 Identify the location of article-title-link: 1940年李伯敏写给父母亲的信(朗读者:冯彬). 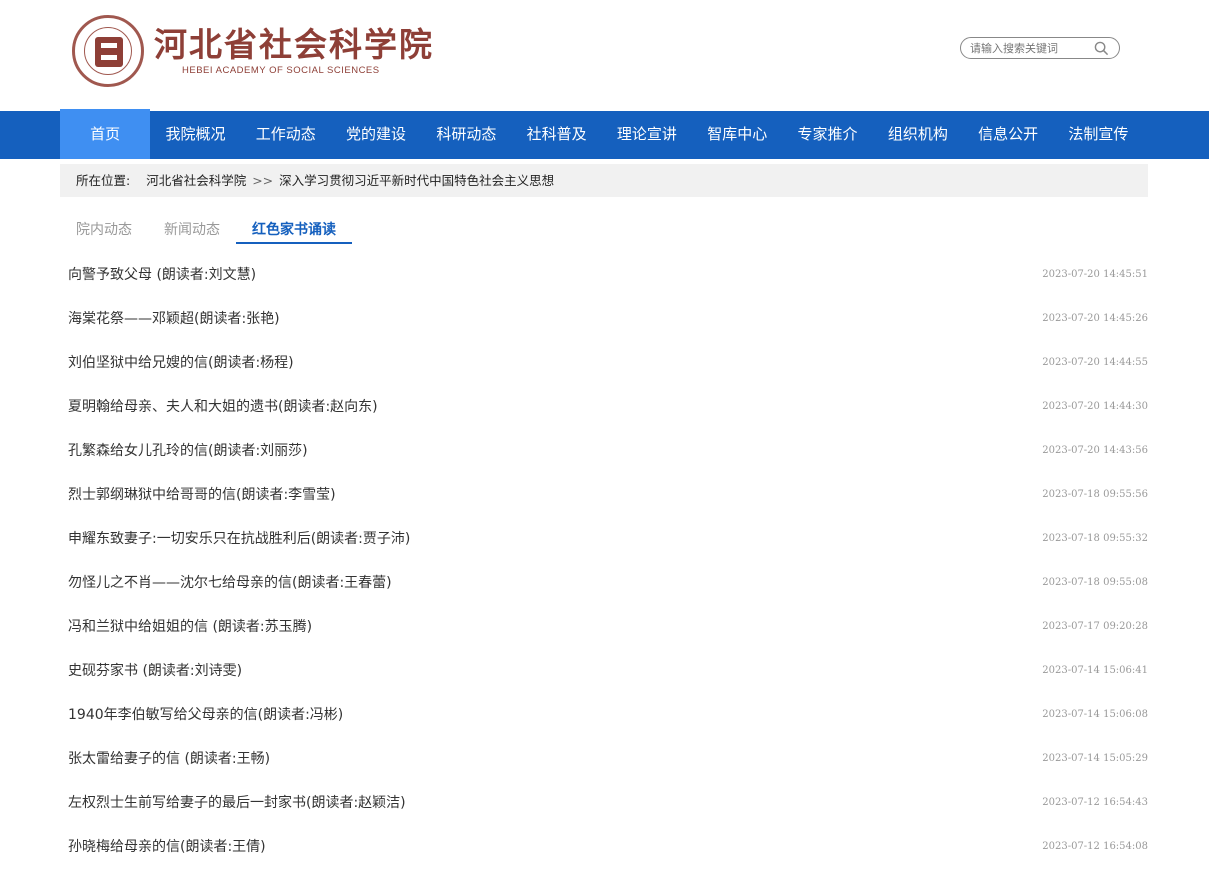
(205, 714).